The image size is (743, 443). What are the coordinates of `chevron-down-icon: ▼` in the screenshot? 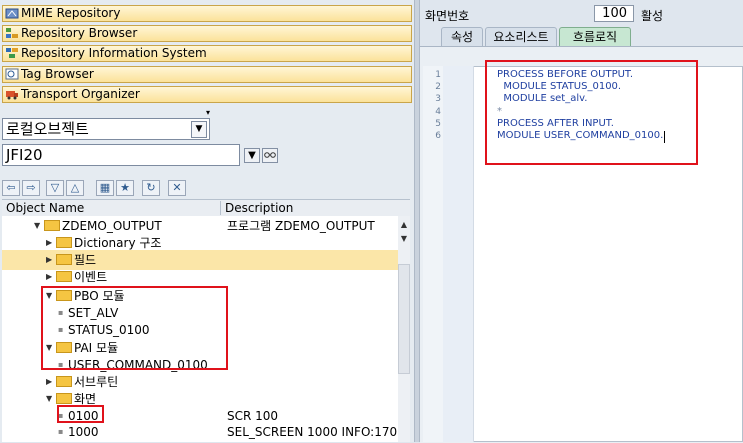 It's located at (199, 129).